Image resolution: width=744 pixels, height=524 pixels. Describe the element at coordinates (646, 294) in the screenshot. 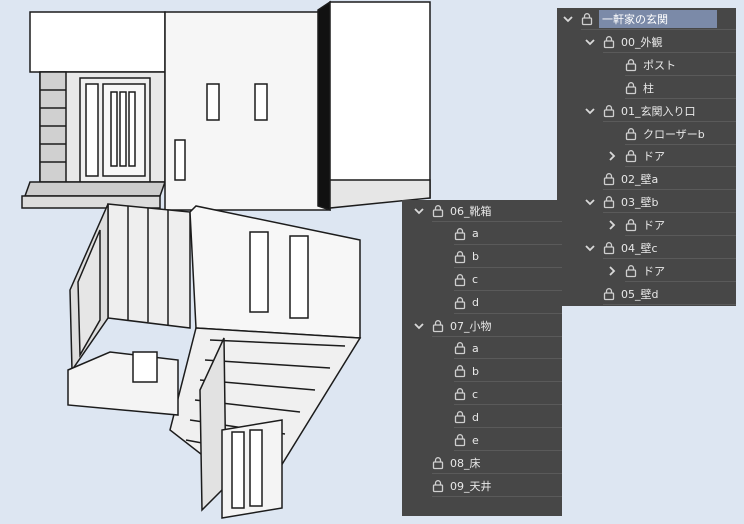

I see `layer-row: 05_壁d` at that location.